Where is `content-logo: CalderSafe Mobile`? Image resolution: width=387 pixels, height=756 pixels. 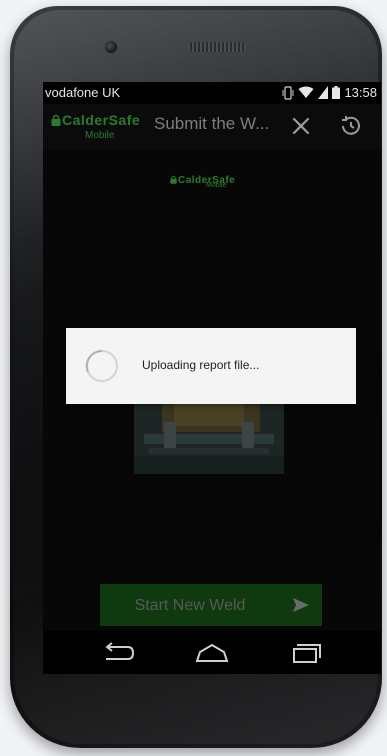
content-logo: CalderSafe Mobile is located at coordinates (225, 185).